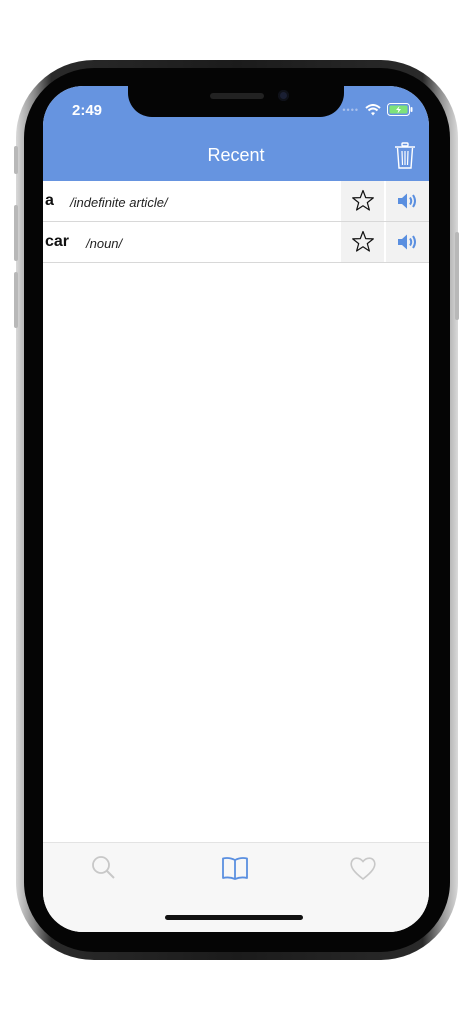 This screenshot has width=473, height=1024. Describe the element at coordinates (457, 276) in the screenshot. I see `power-button` at that location.